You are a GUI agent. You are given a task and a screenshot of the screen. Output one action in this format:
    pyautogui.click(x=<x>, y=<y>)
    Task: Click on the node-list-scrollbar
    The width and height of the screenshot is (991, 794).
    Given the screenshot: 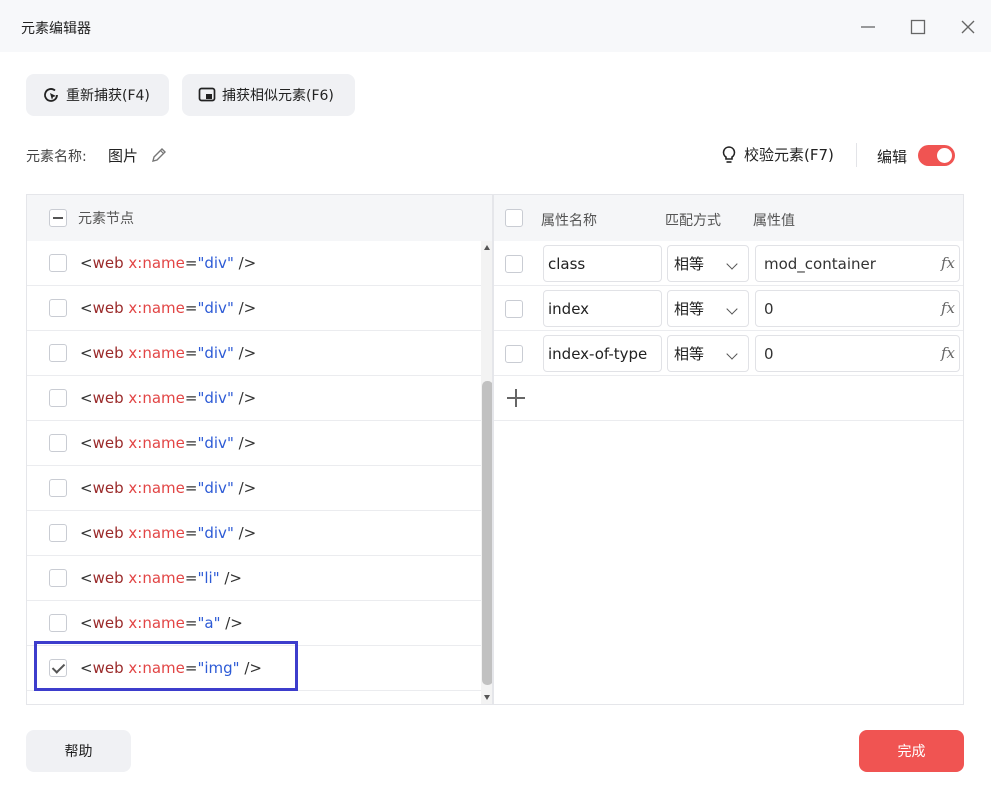 What is the action you would take?
    pyautogui.click(x=486, y=472)
    